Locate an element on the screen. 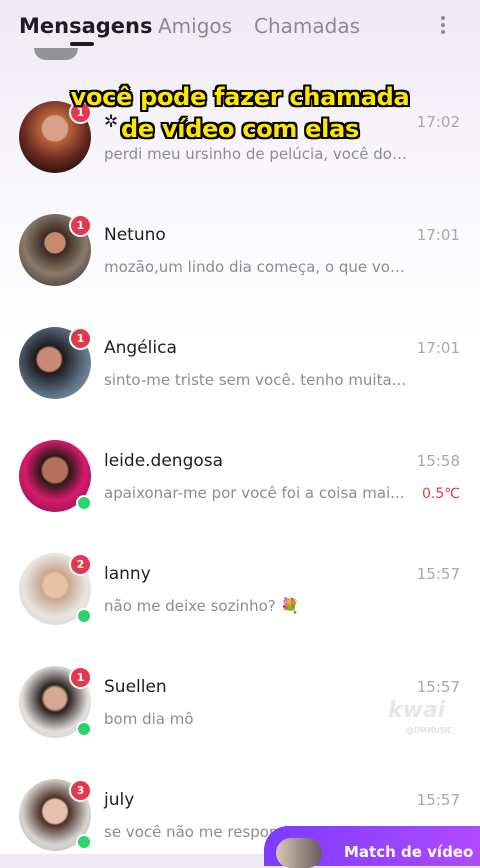 The width and height of the screenshot is (480, 868). match-video-button: Match de vídeo is located at coordinates (372, 847).